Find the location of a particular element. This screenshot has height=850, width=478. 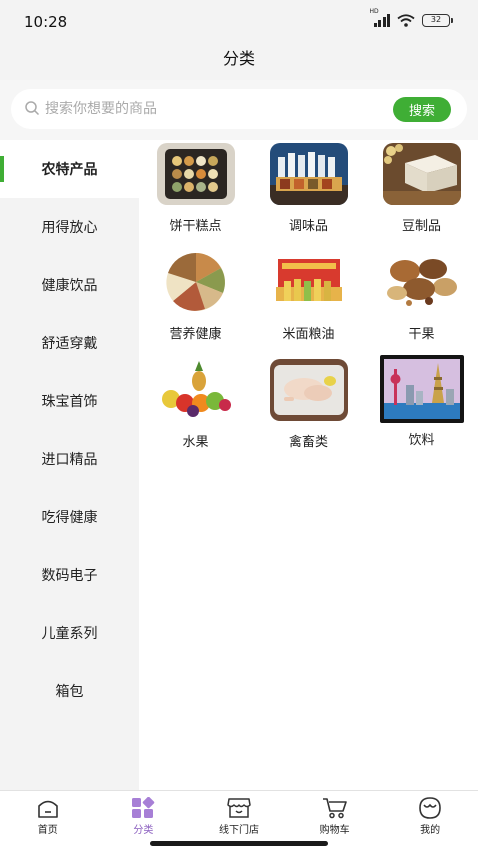

home-icon is located at coordinates (47, 809).